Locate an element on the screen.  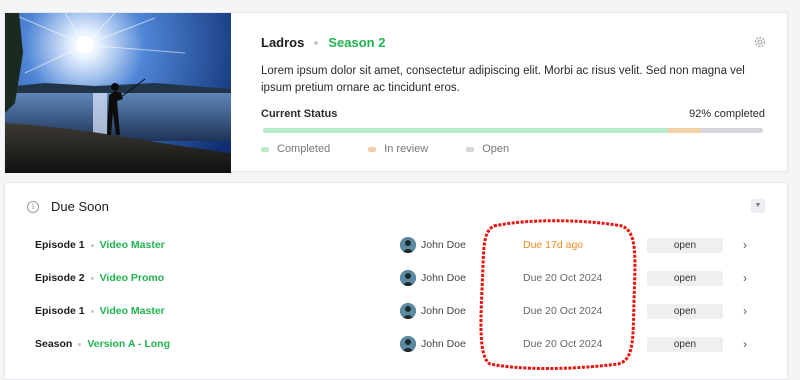
legend-label: In review is located at coordinates (406, 149).